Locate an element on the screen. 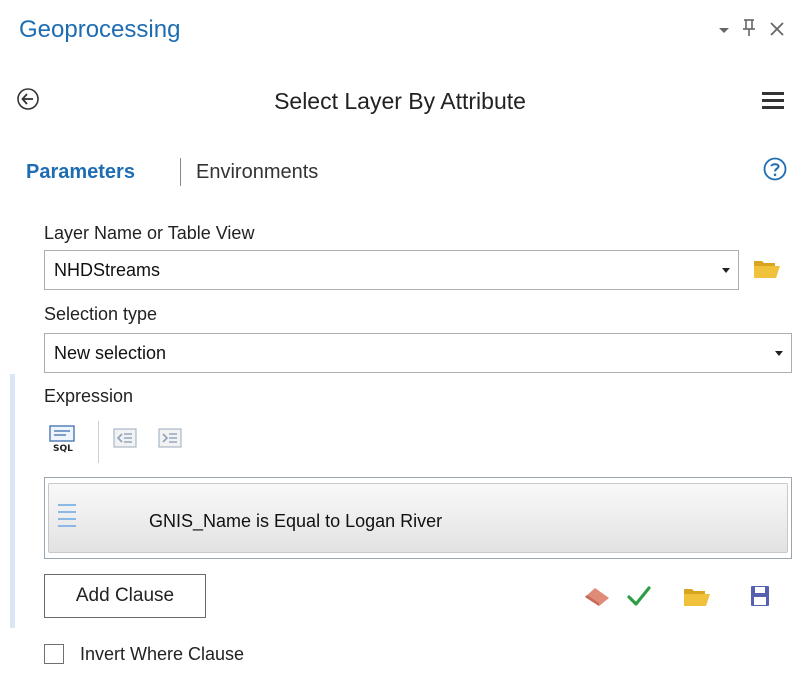 Image resolution: width=800 pixels, height=689 pixels. sql-icon is located at coordinates (62, 433).